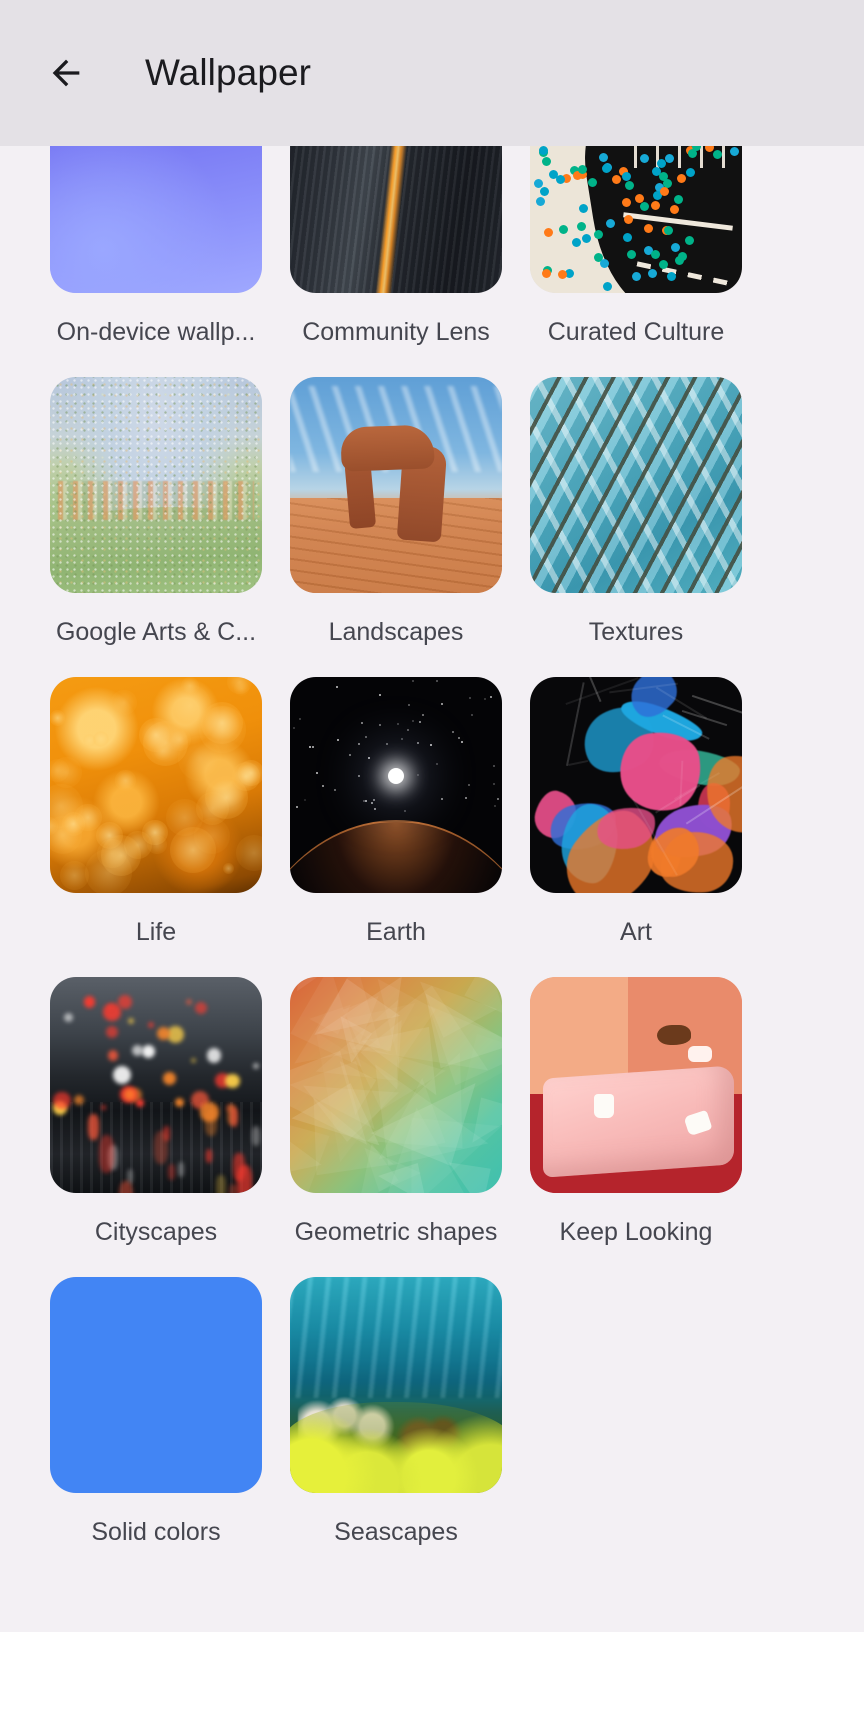 The width and height of the screenshot is (864, 1728). I want to click on page-title: Wallpaper, so click(228, 72).